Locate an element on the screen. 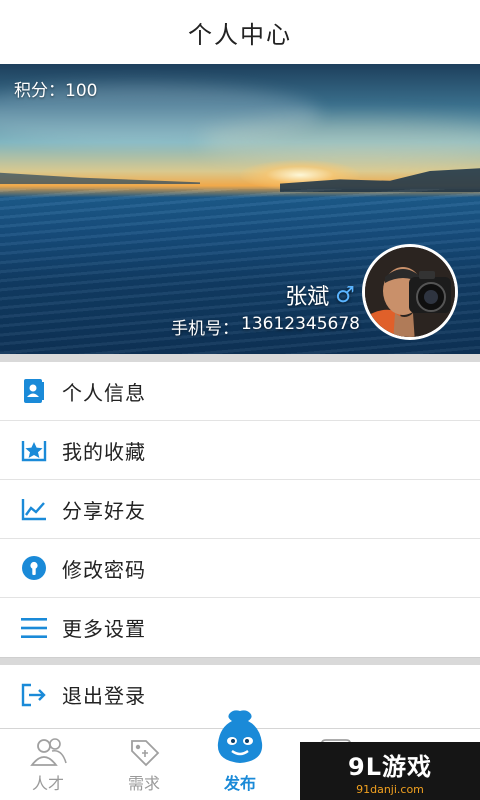 This screenshot has width=480, height=800. menu-item-more-settings: 更多设置 is located at coordinates (240, 627).